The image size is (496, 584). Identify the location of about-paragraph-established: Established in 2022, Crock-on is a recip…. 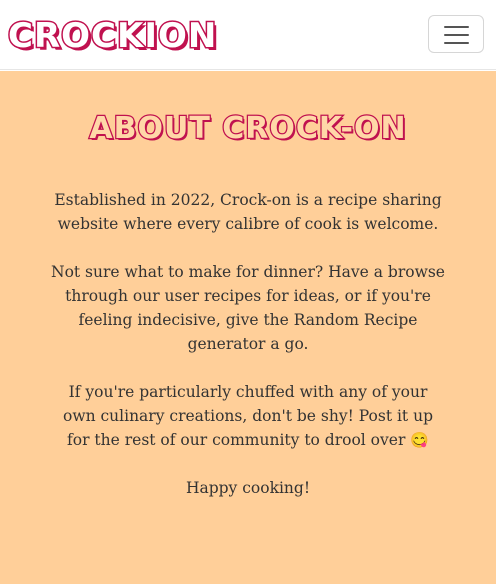
(248, 212).